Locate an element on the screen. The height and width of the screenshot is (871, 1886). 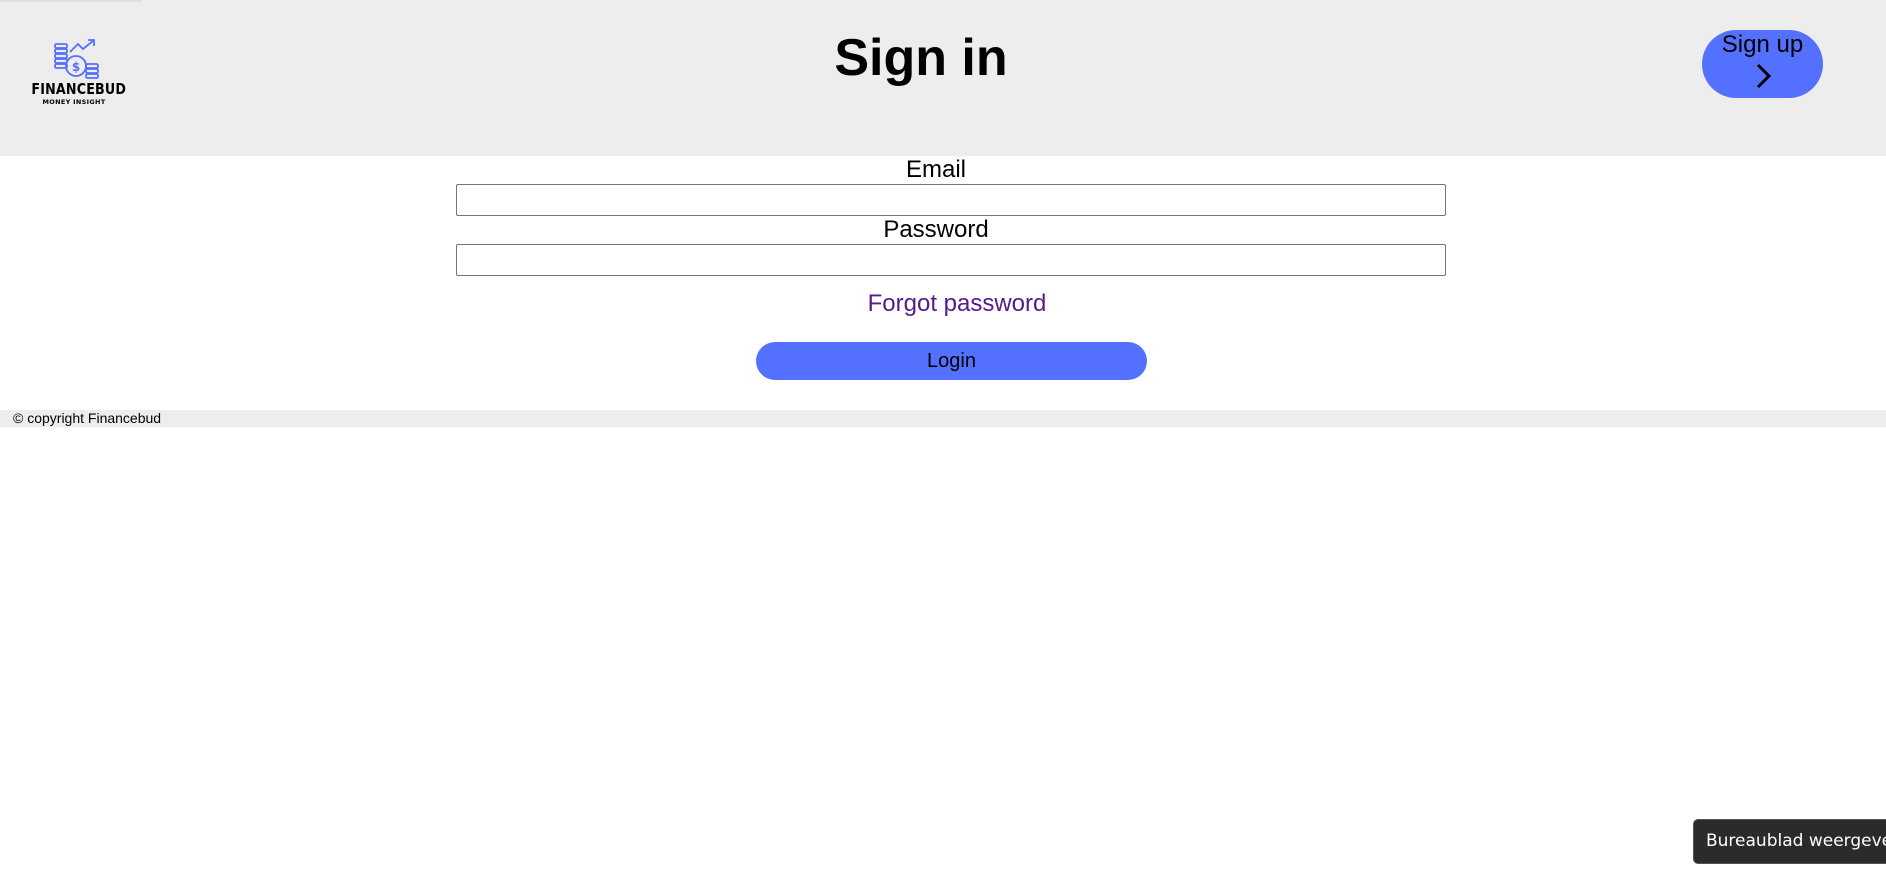
email-input is located at coordinates (951, 200).